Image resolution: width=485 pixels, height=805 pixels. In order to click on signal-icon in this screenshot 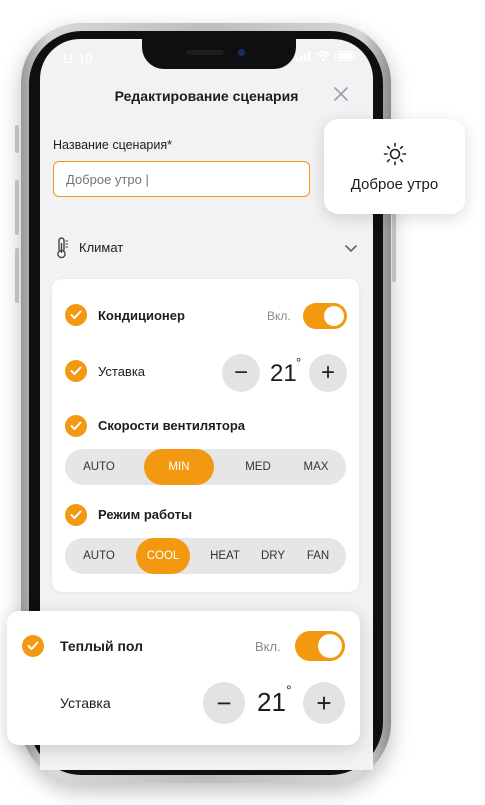, I will do `click(303, 56)`.